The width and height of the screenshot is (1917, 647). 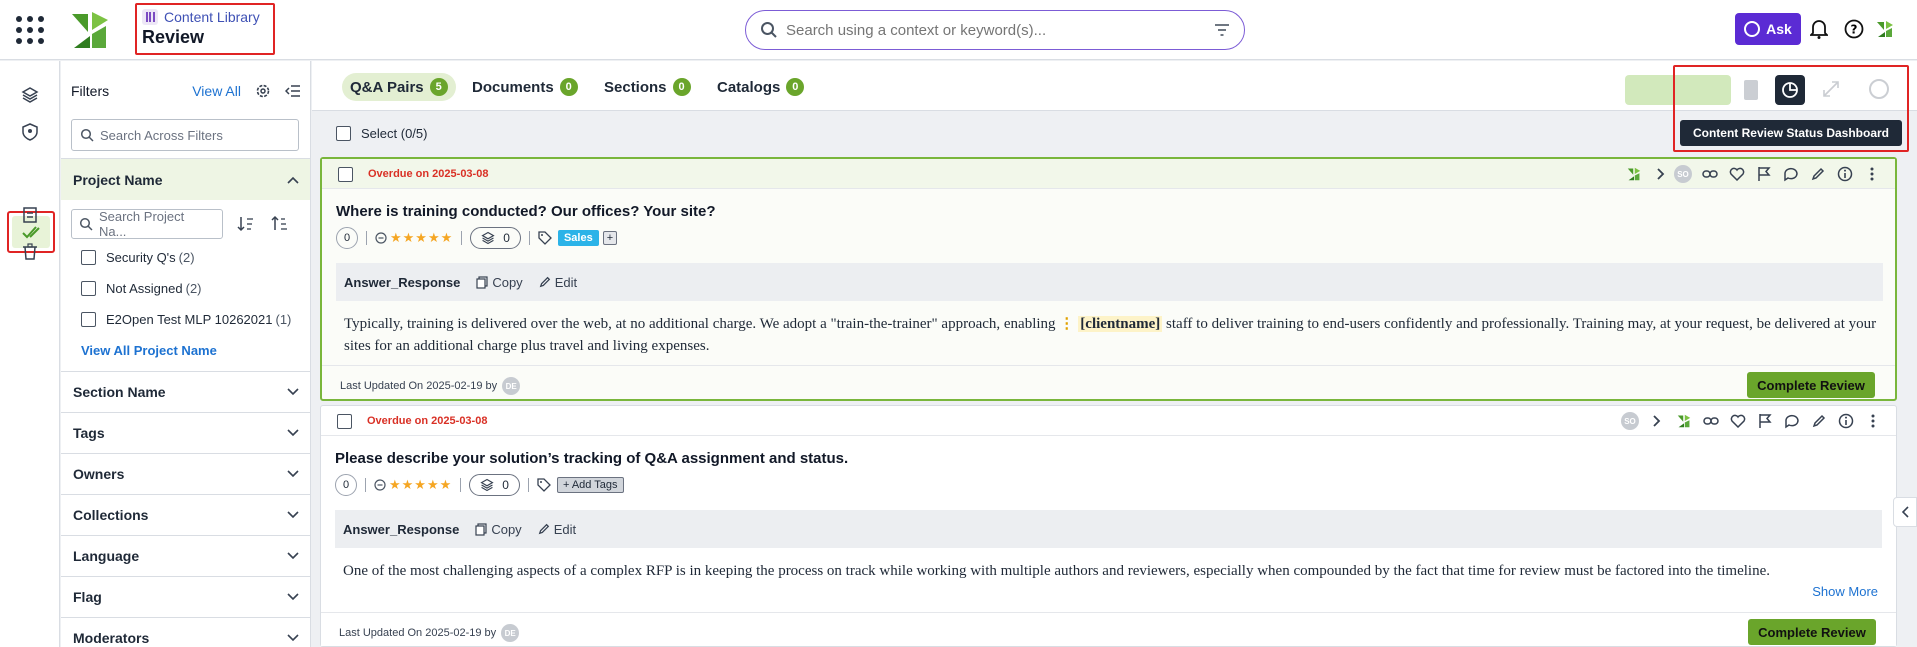 What do you see at coordinates (173, 37) in the screenshot?
I see `page-title: Review` at bounding box center [173, 37].